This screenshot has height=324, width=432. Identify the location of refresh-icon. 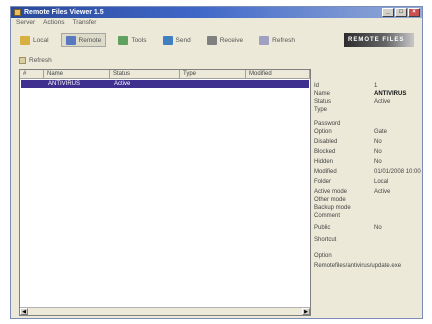
(264, 40).